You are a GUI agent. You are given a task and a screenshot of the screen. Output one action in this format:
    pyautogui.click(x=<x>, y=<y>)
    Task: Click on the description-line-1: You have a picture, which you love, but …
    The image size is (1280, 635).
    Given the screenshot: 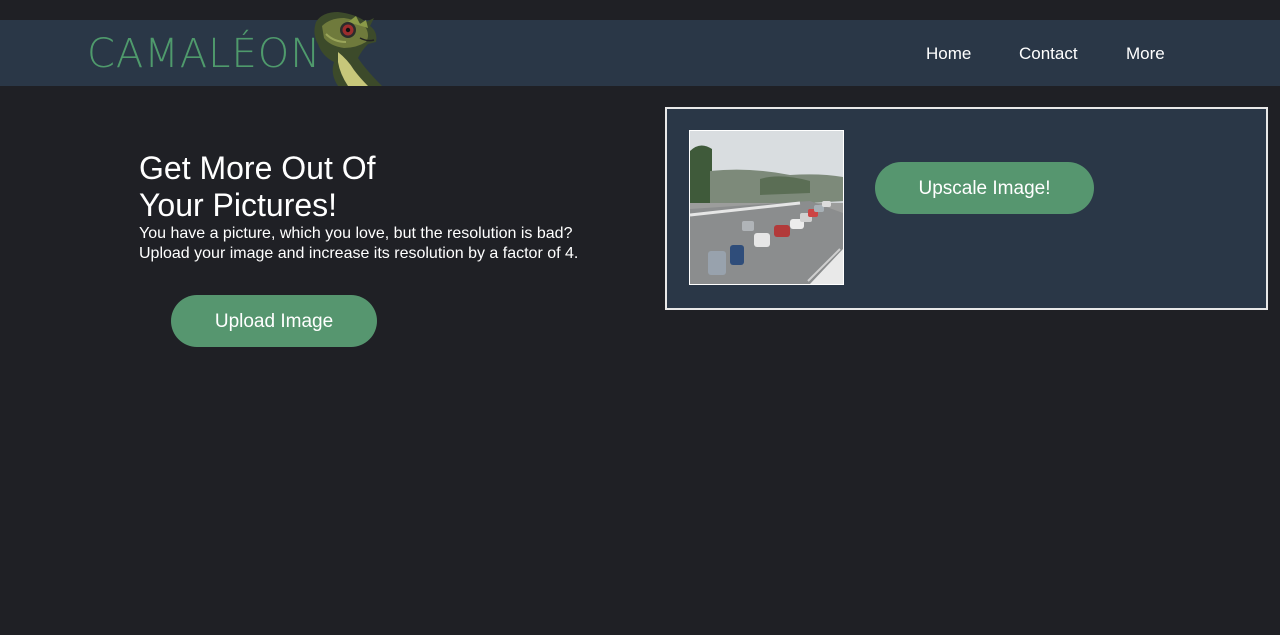 What is the action you would take?
    pyautogui.click(x=356, y=233)
    